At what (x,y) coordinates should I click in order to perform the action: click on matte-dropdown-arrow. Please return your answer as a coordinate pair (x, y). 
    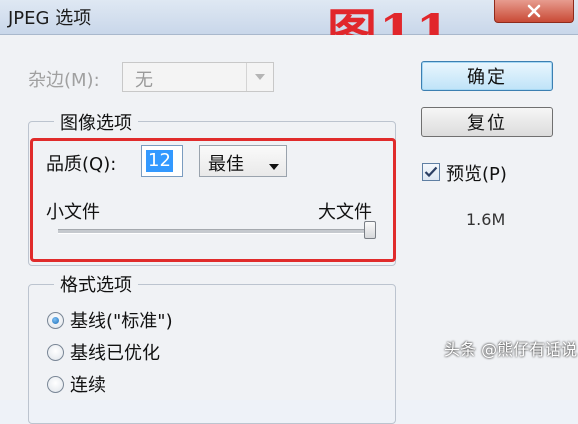
    Looking at the image, I should click on (259, 77).